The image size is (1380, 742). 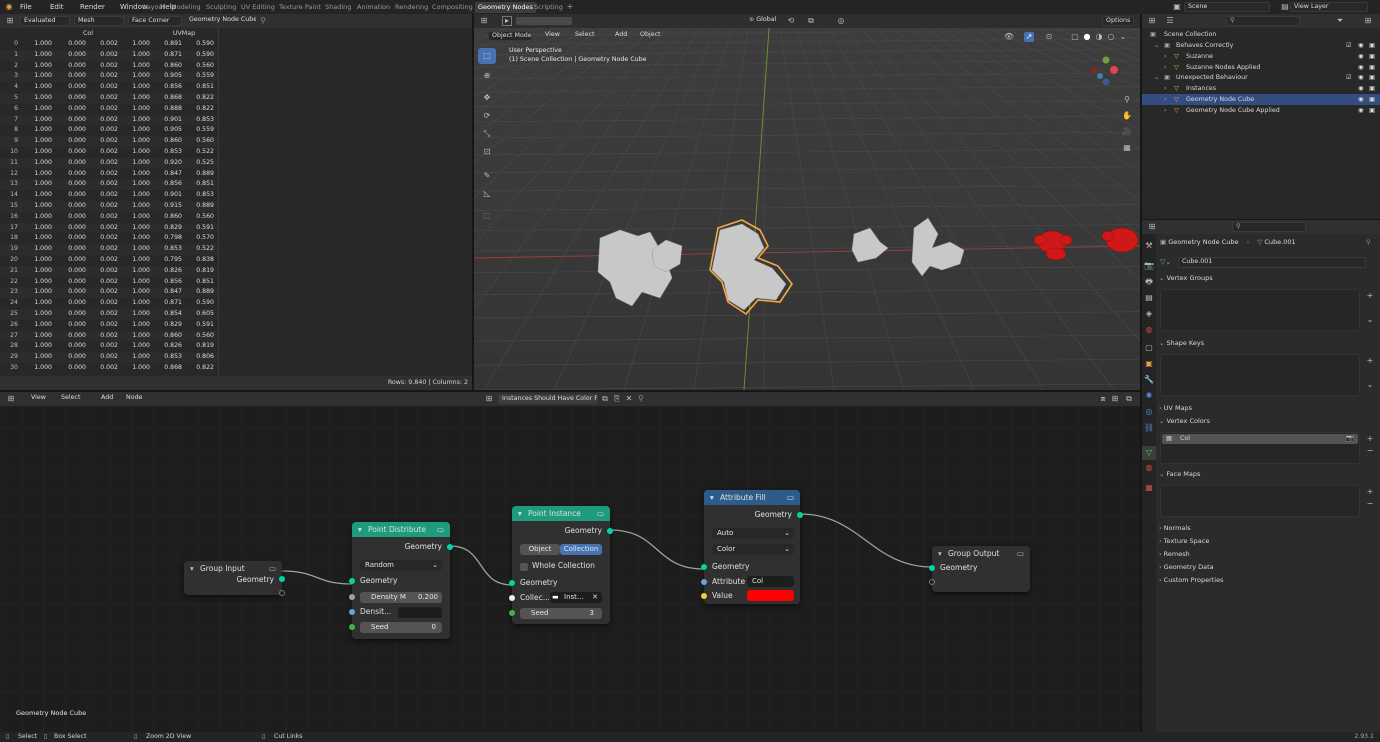 I want to click on render-tab-icon: 📷, so click(x=1149, y=266).